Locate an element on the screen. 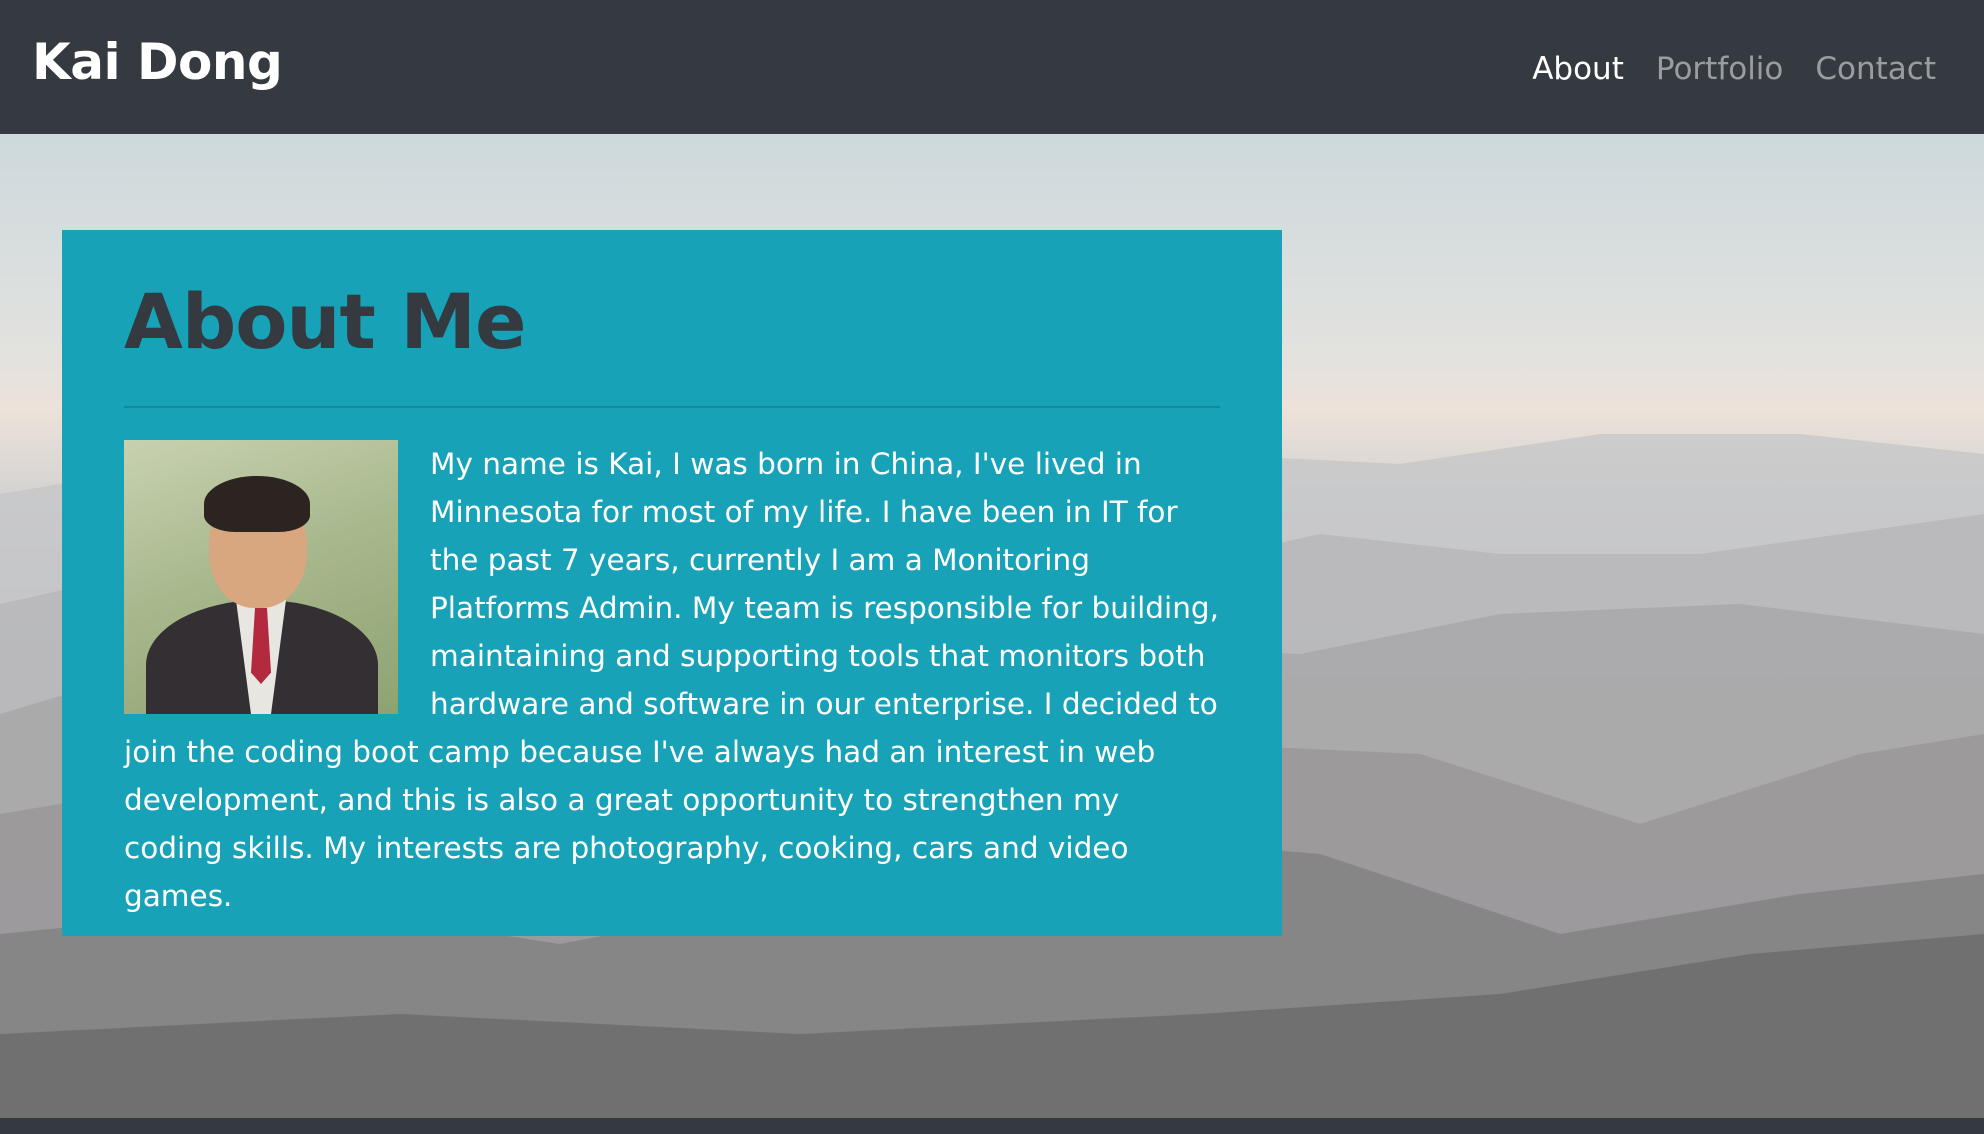  profile-photo is located at coordinates (261, 577).